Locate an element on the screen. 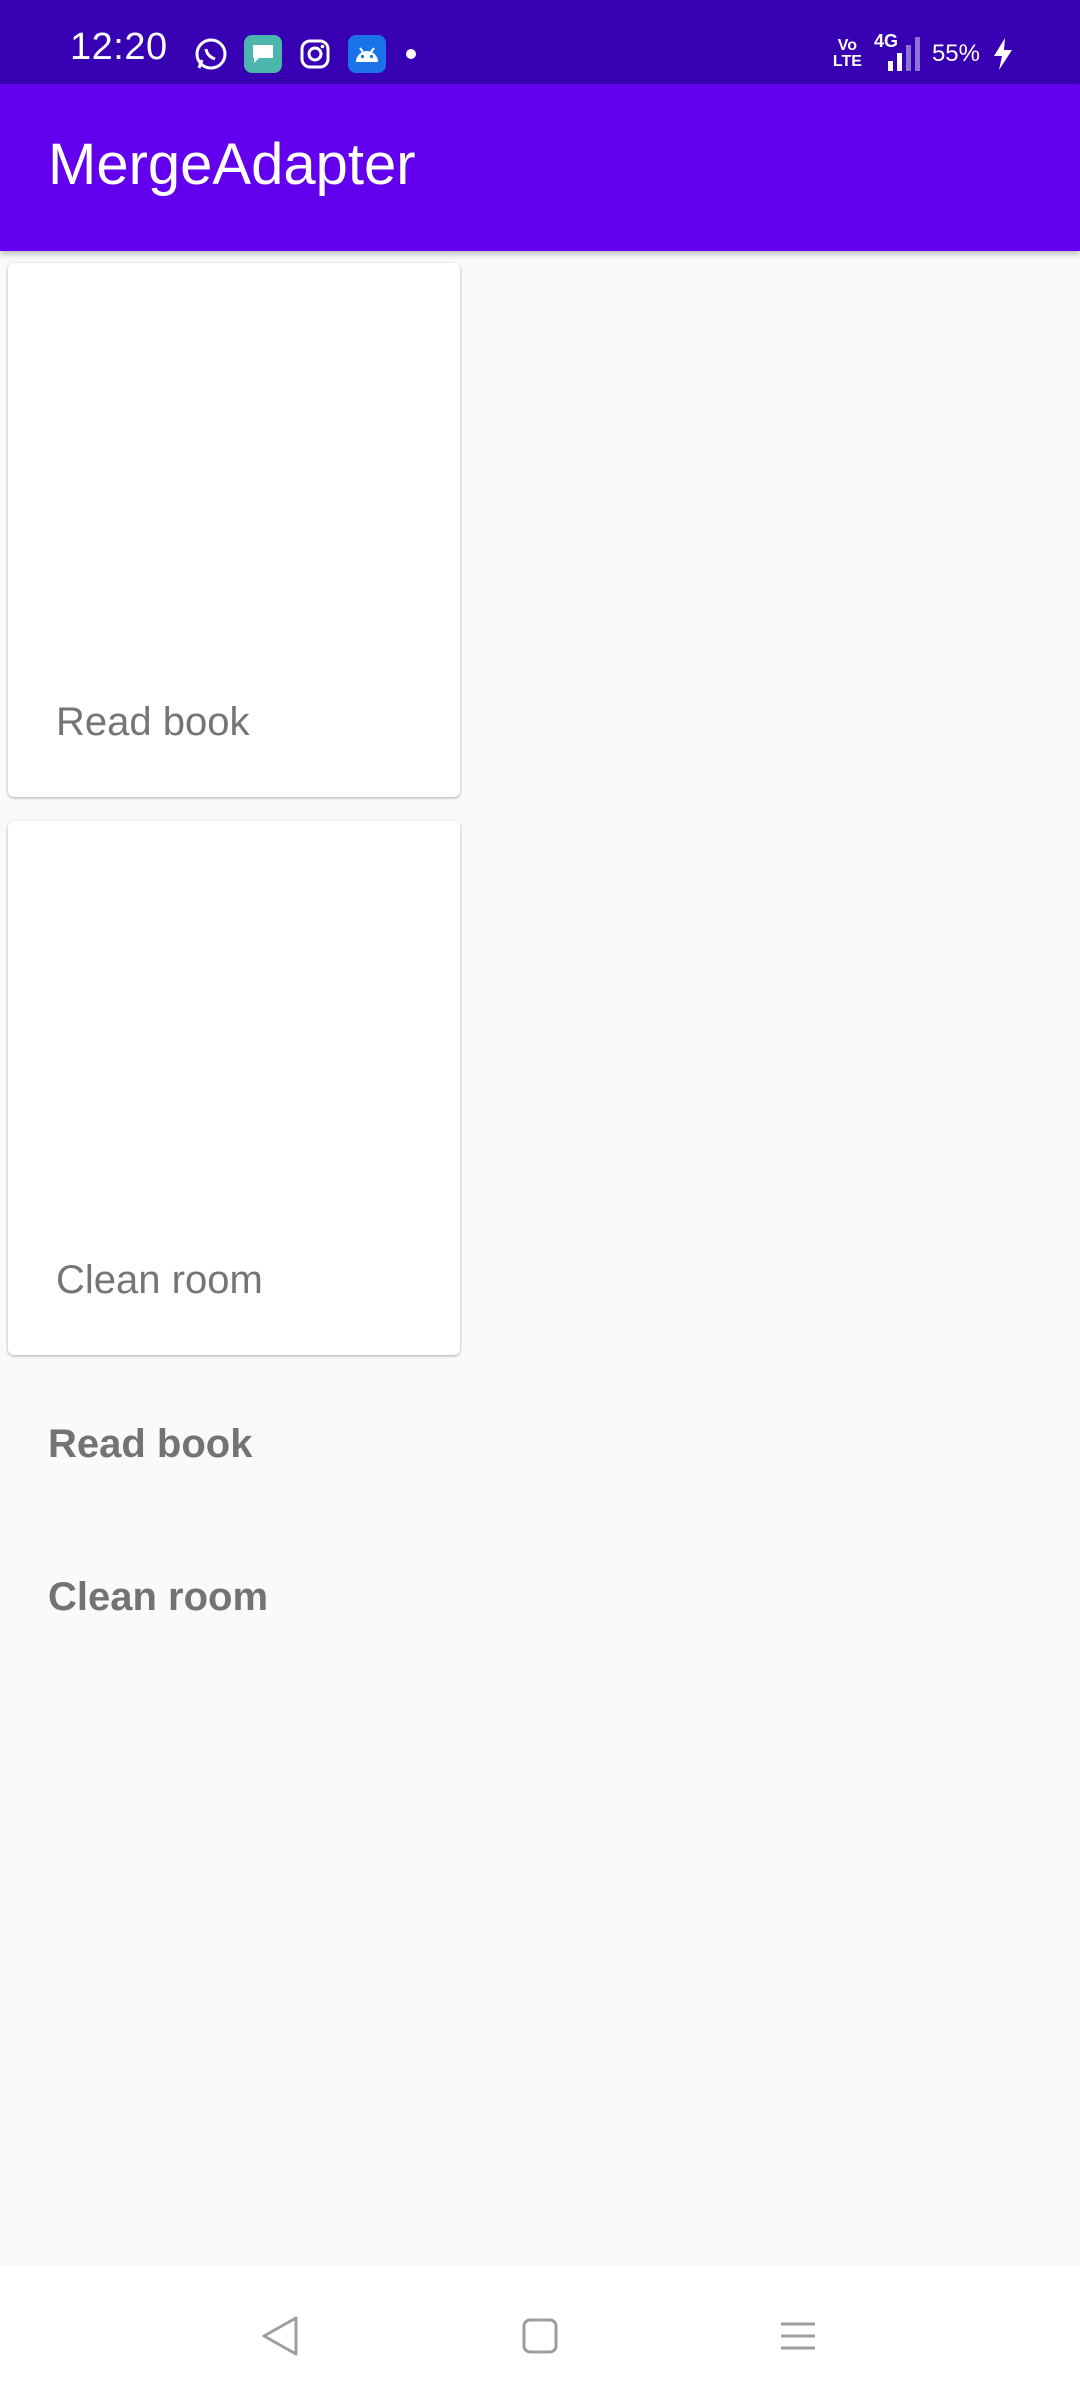  battery-percentage: 55% is located at coordinates (955, 53).